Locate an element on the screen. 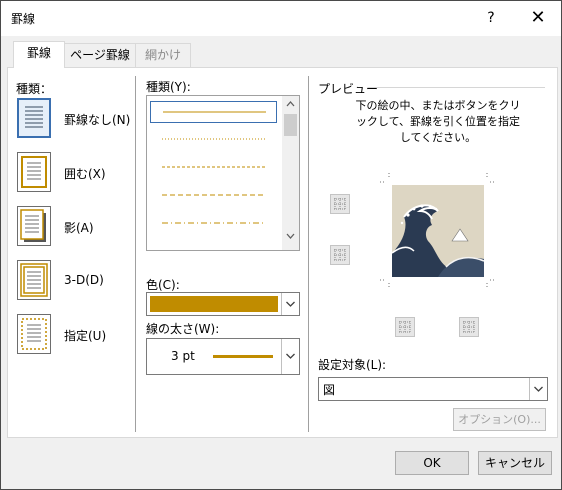 This screenshot has height=490, width=562. cancel-button: キャンセル is located at coordinates (515, 463).